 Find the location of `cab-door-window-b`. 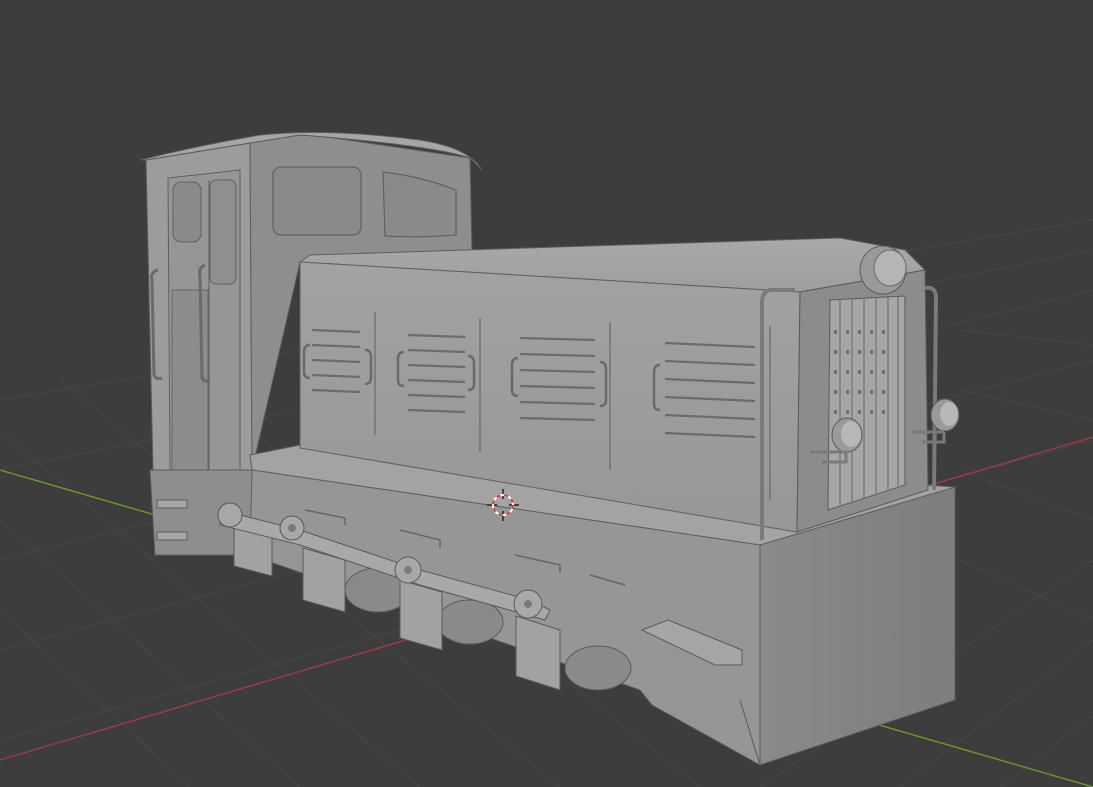

cab-door-window-b is located at coordinates (223, 232).